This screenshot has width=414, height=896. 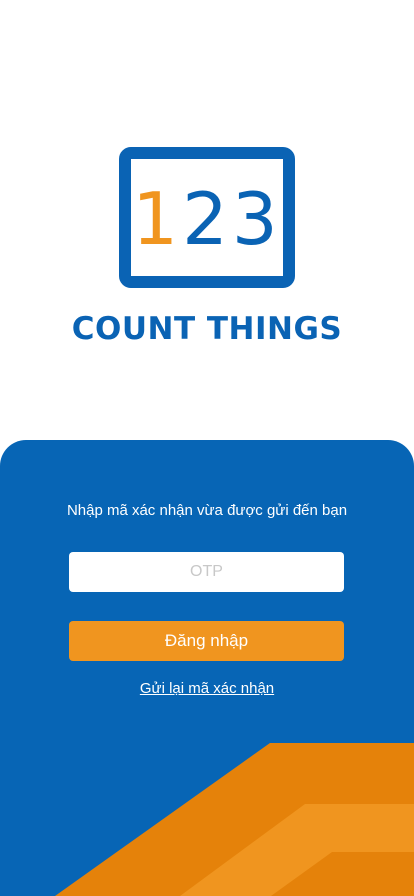 I want to click on logo-digit-one: 1, so click(x=157, y=218).